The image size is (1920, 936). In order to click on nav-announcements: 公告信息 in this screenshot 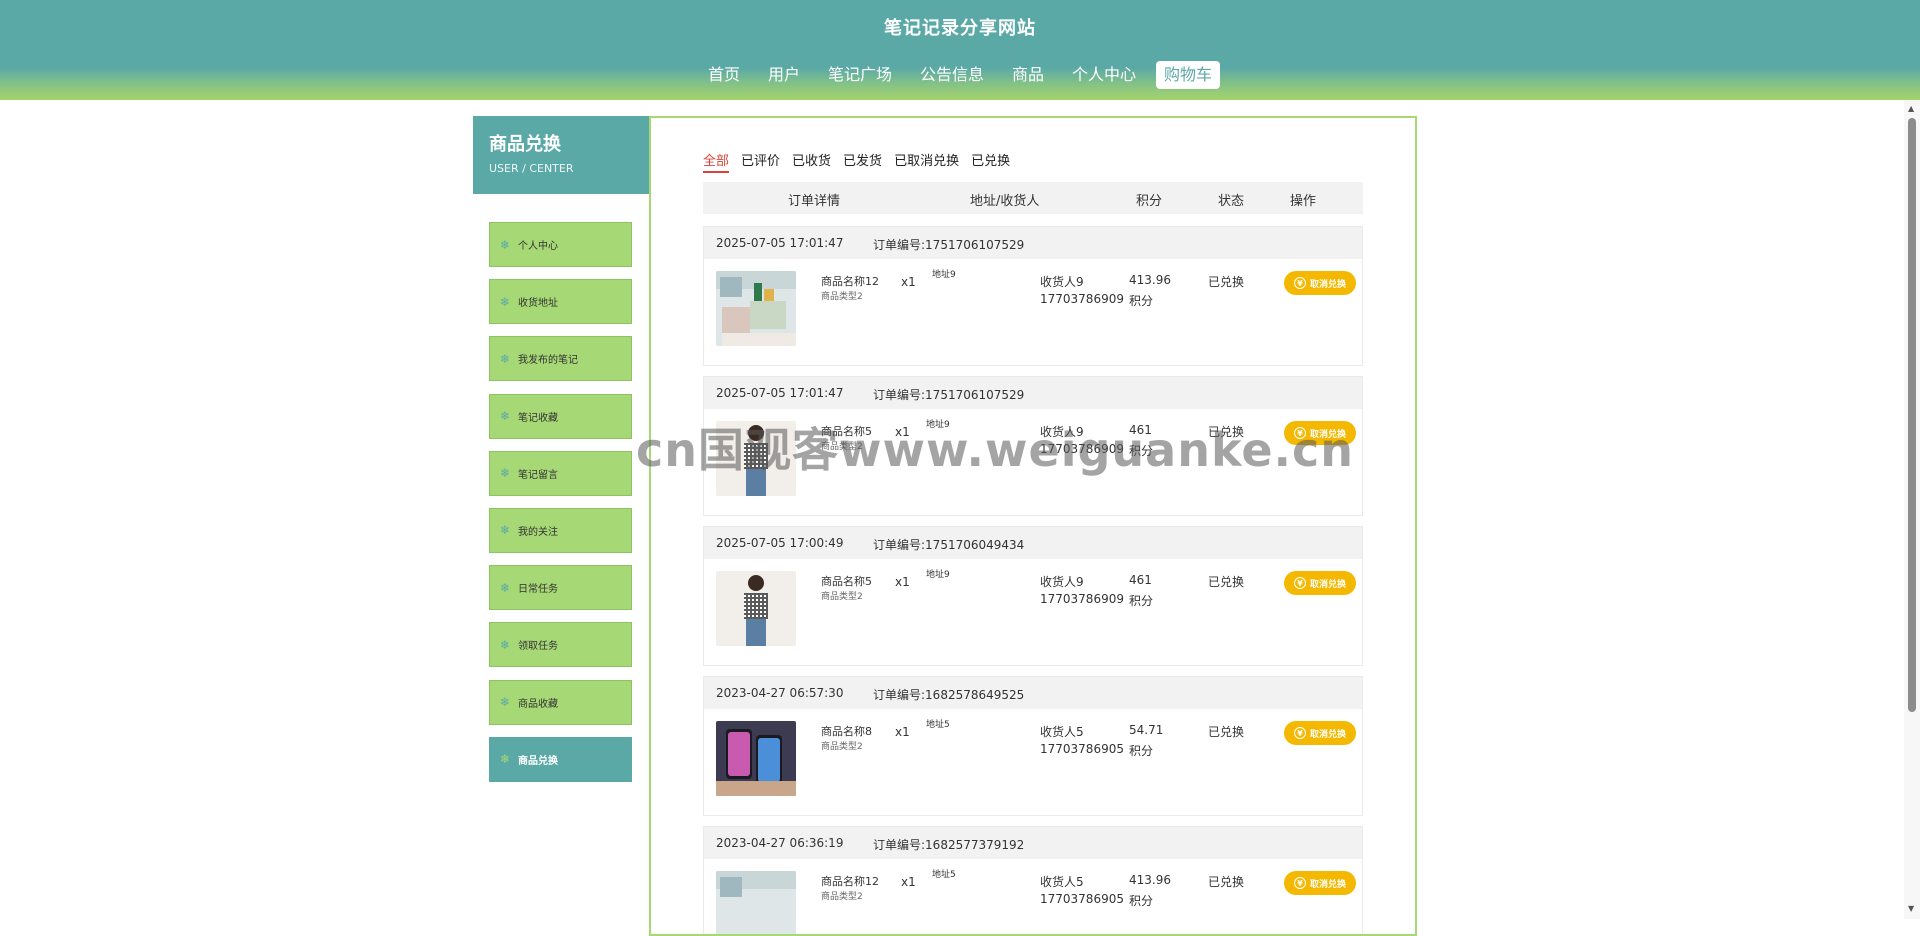, I will do `click(952, 75)`.